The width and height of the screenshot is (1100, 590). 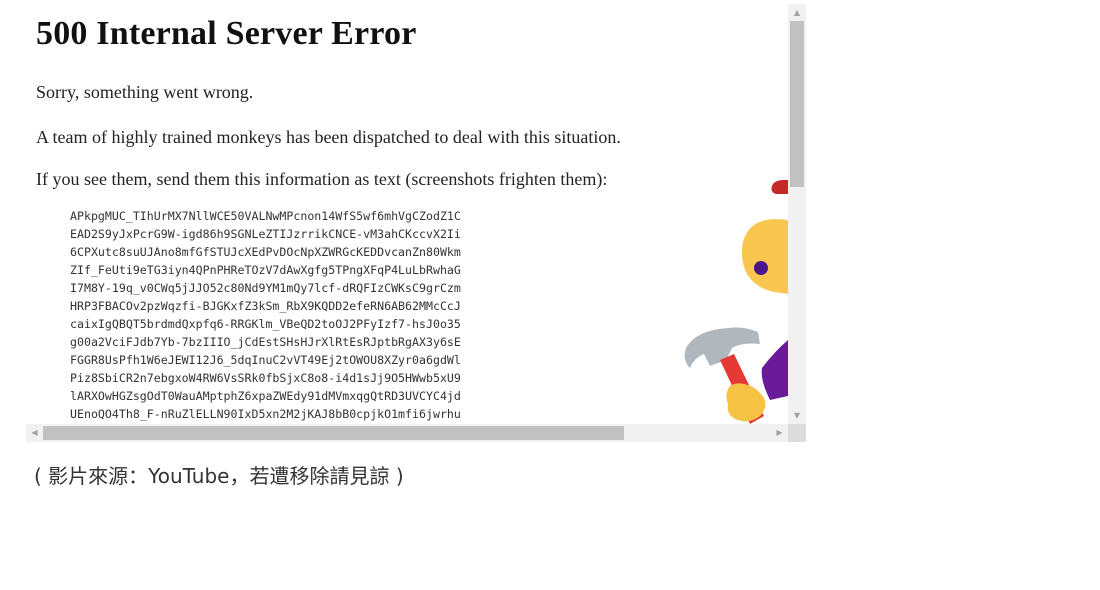 I want to click on monkey-face-icon, so click(x=764, y=256).